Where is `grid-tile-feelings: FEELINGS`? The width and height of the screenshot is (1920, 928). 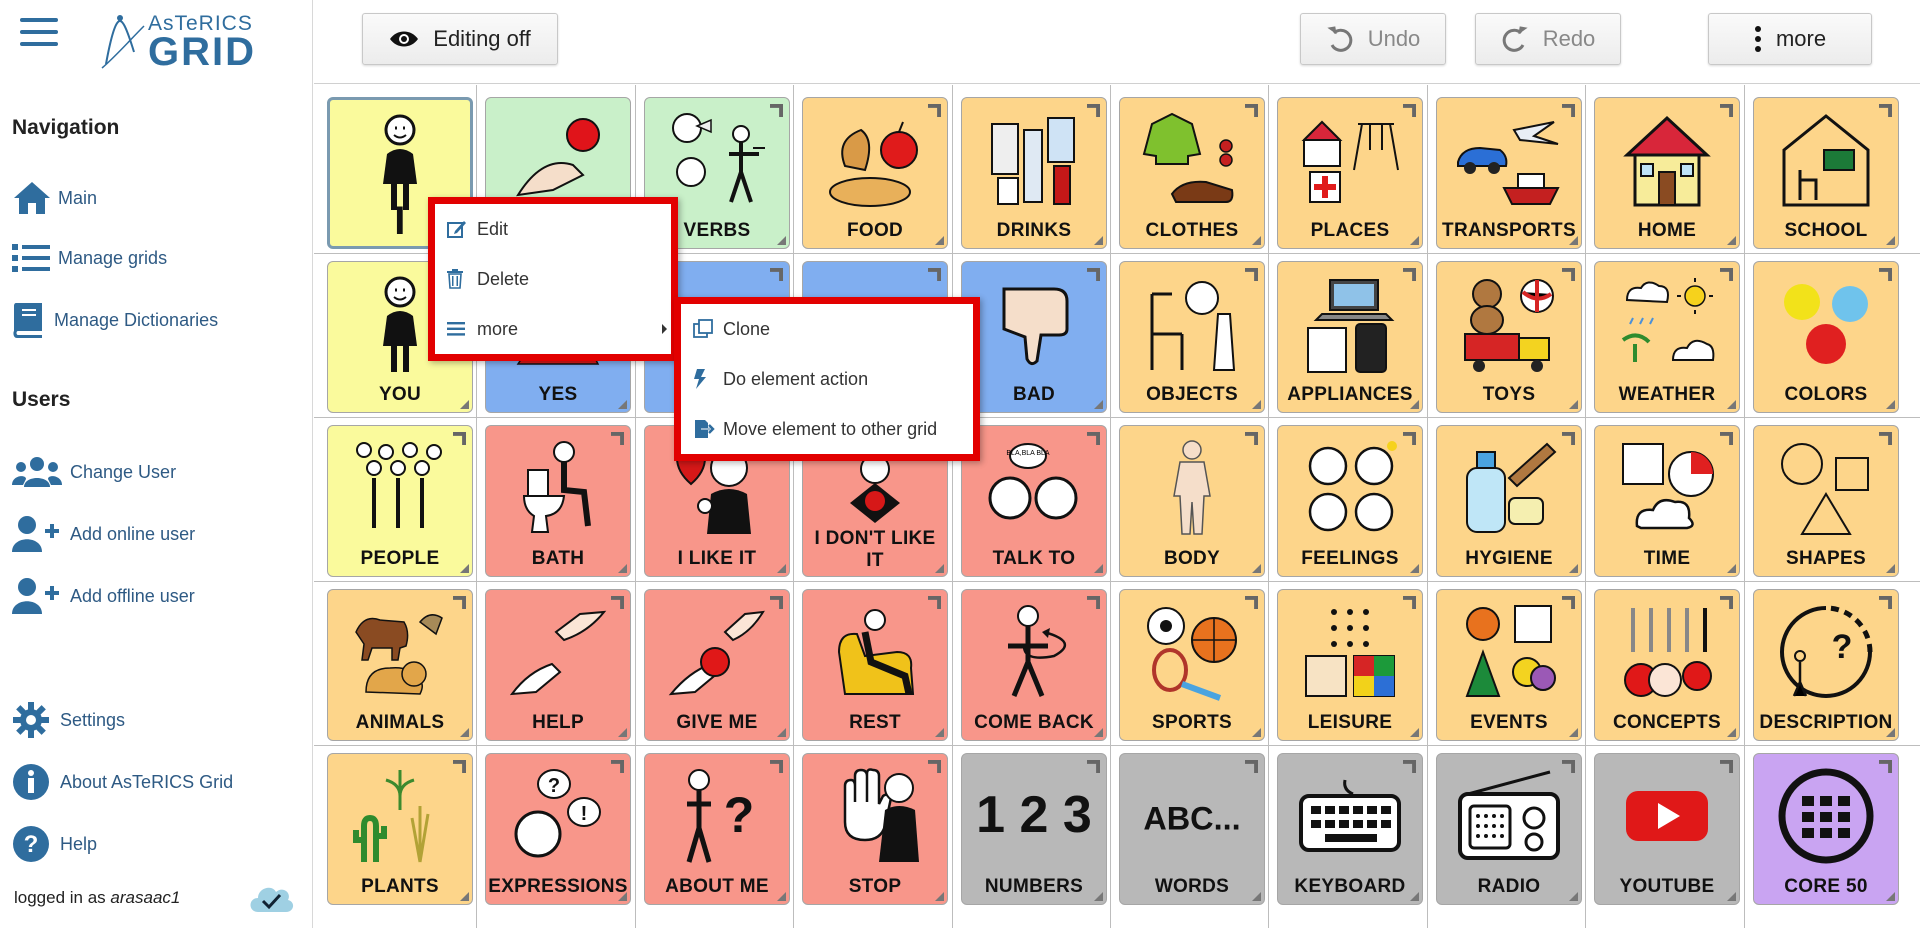 grid-tile-feelings: FEELINGS is located at coordinates (1350, 501).